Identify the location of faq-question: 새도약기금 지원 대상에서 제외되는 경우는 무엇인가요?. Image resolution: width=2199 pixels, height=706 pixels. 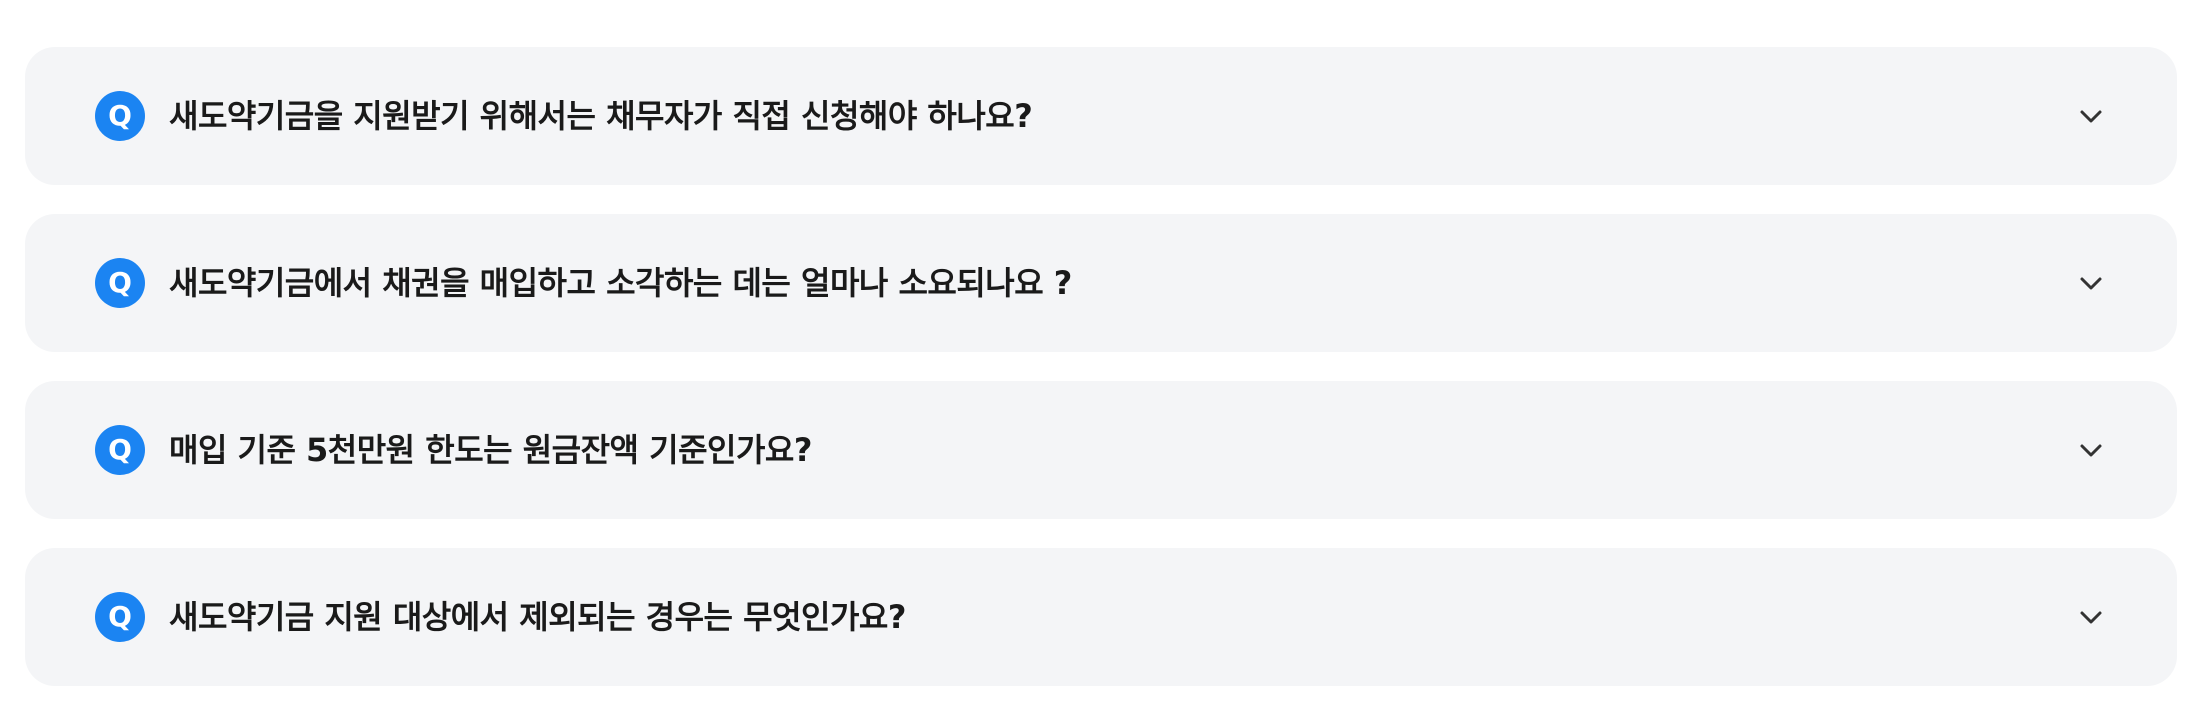
(537, 617).